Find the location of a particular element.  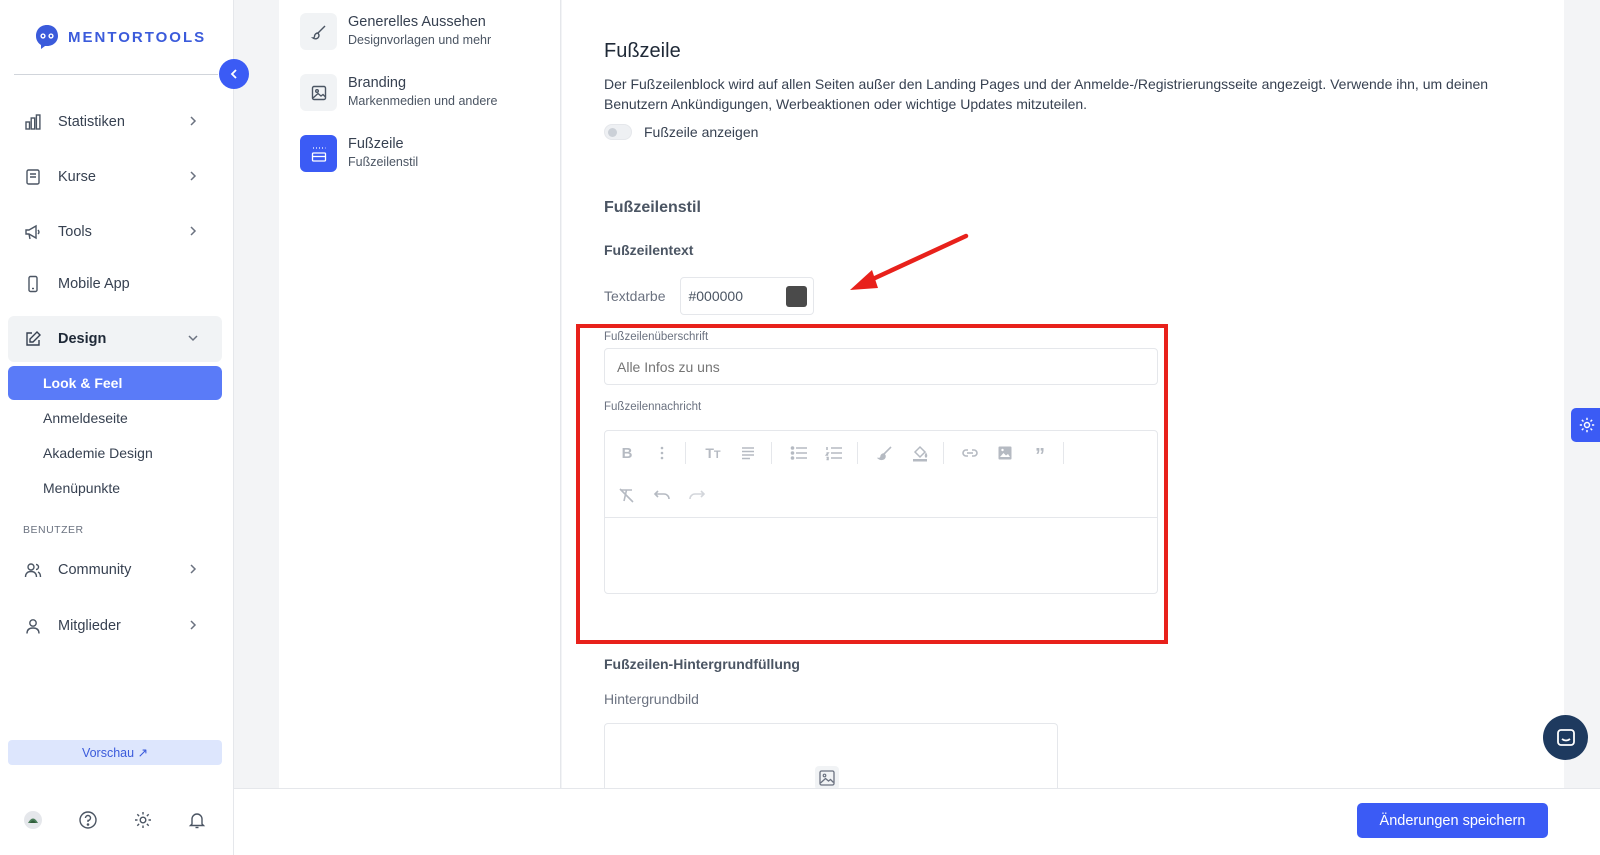

text-color-label: Textdarbe is located at coordinates (635, 296).